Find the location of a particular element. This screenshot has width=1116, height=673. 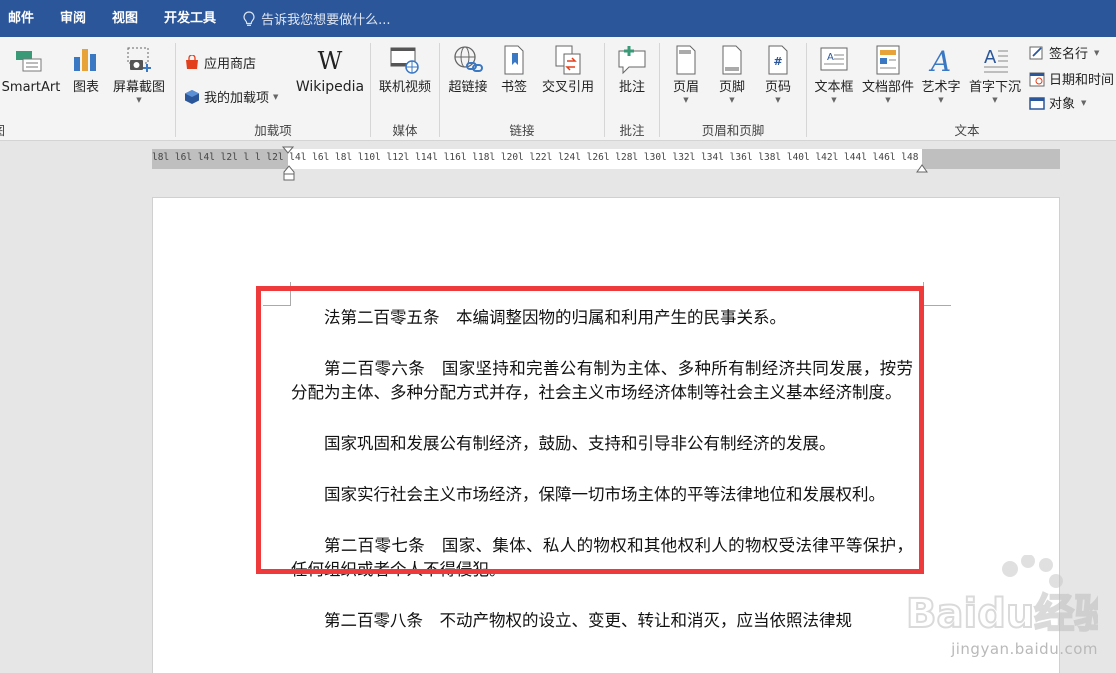

smartart-button: SmartArt is located at coordinates (31, 69).